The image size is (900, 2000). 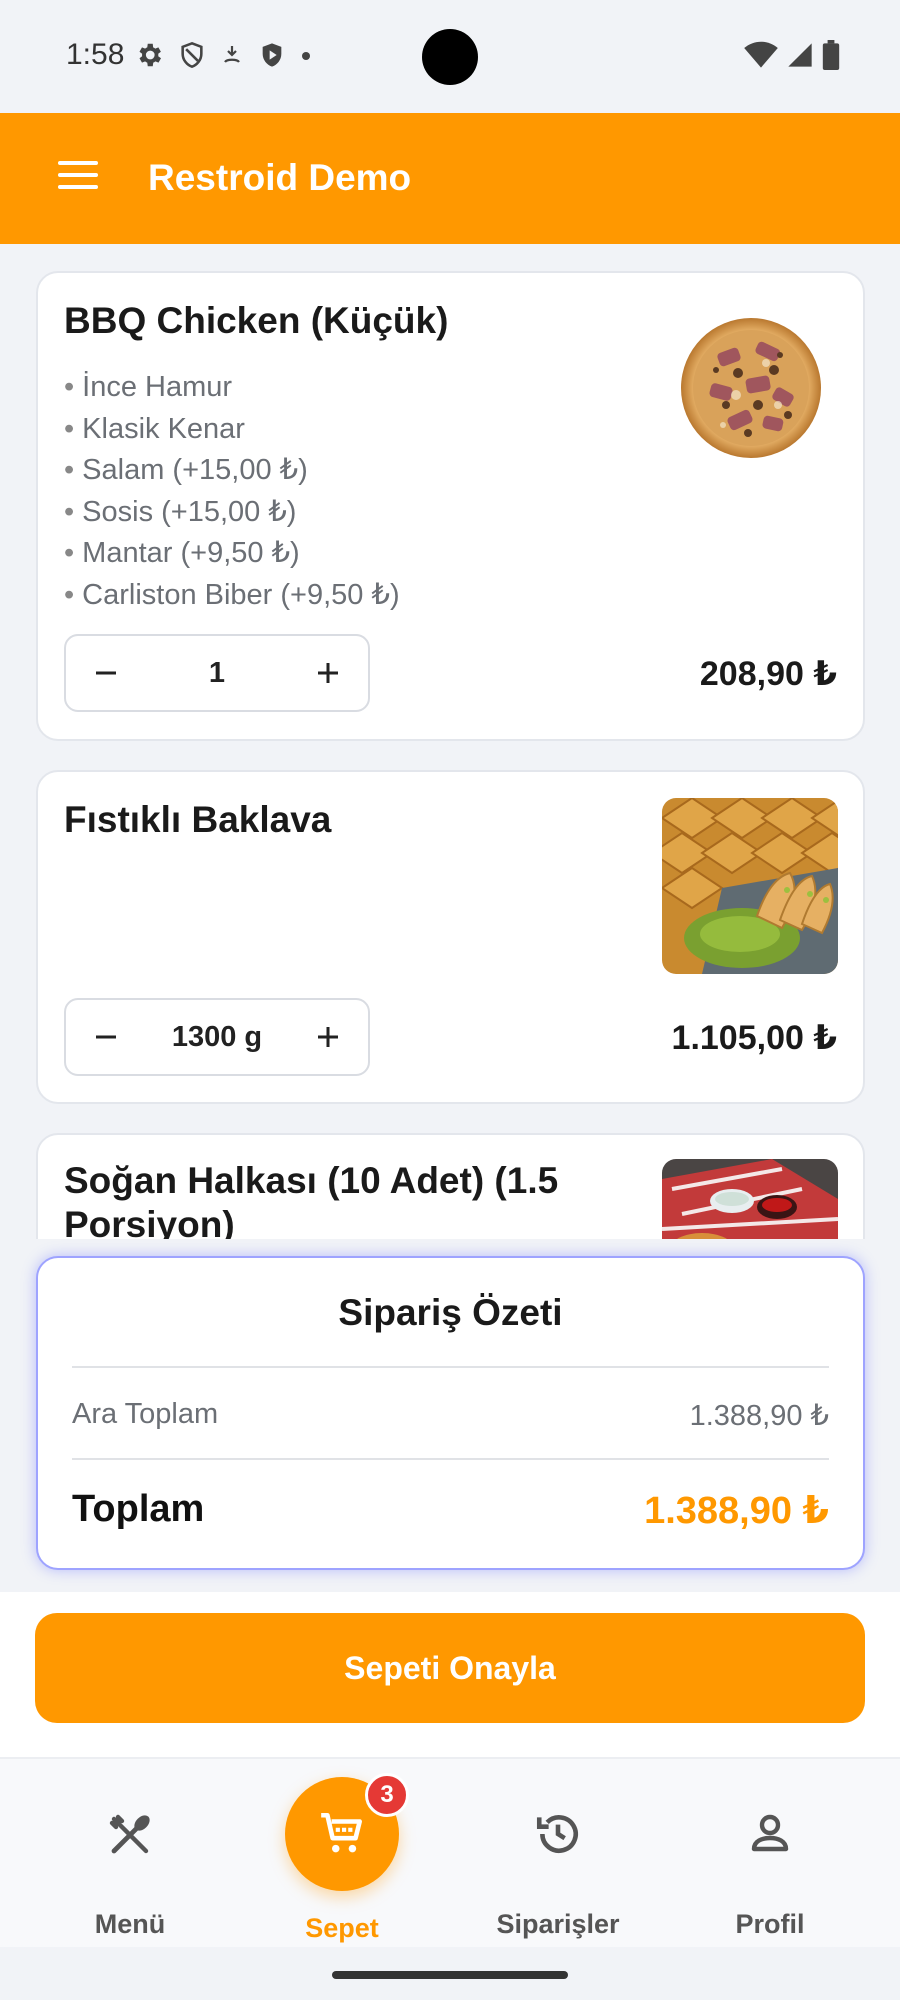 I want to click on nav-item-profile: Profil, so click(x=770, y=1854).